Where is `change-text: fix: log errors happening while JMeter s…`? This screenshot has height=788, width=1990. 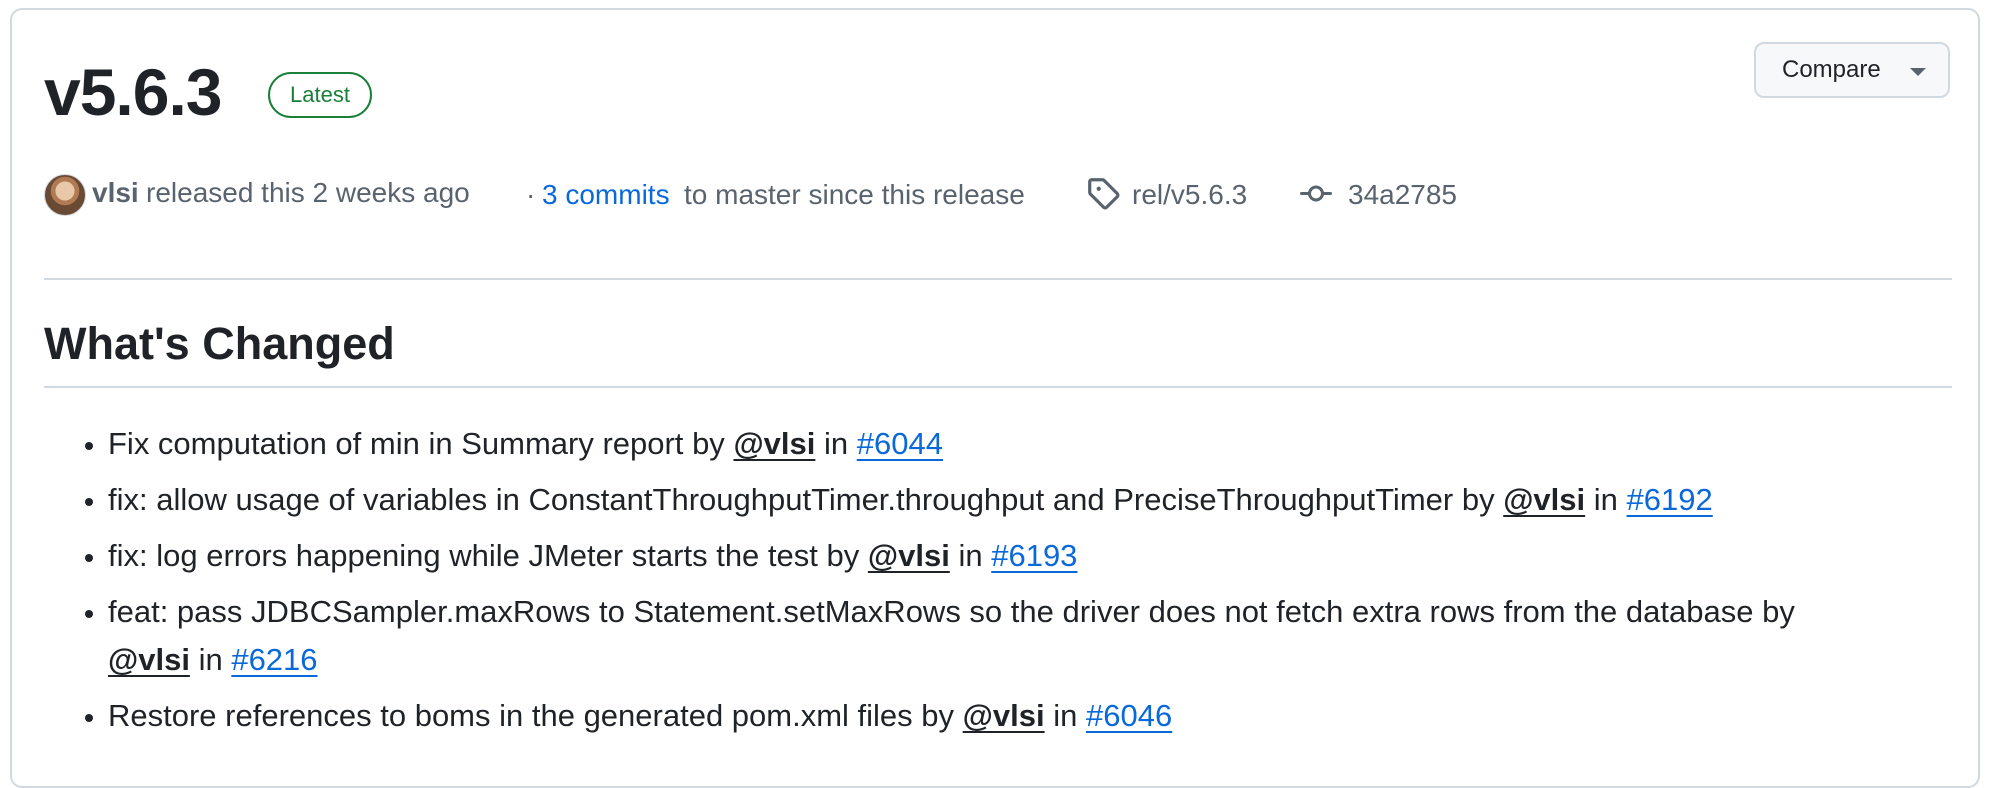 change-text: fix: log errors happening while JMeter s… is located at coordinates (463, 555).